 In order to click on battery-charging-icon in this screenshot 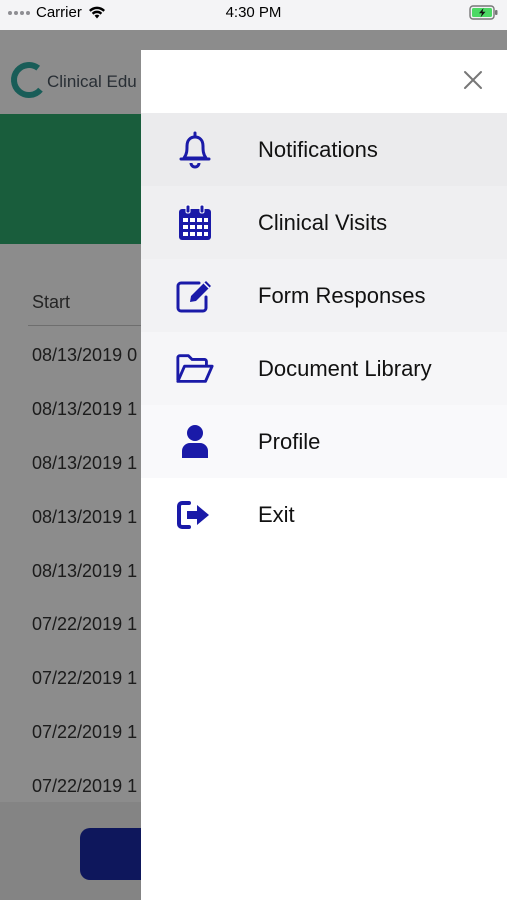, I will do `click(484, 15)`.